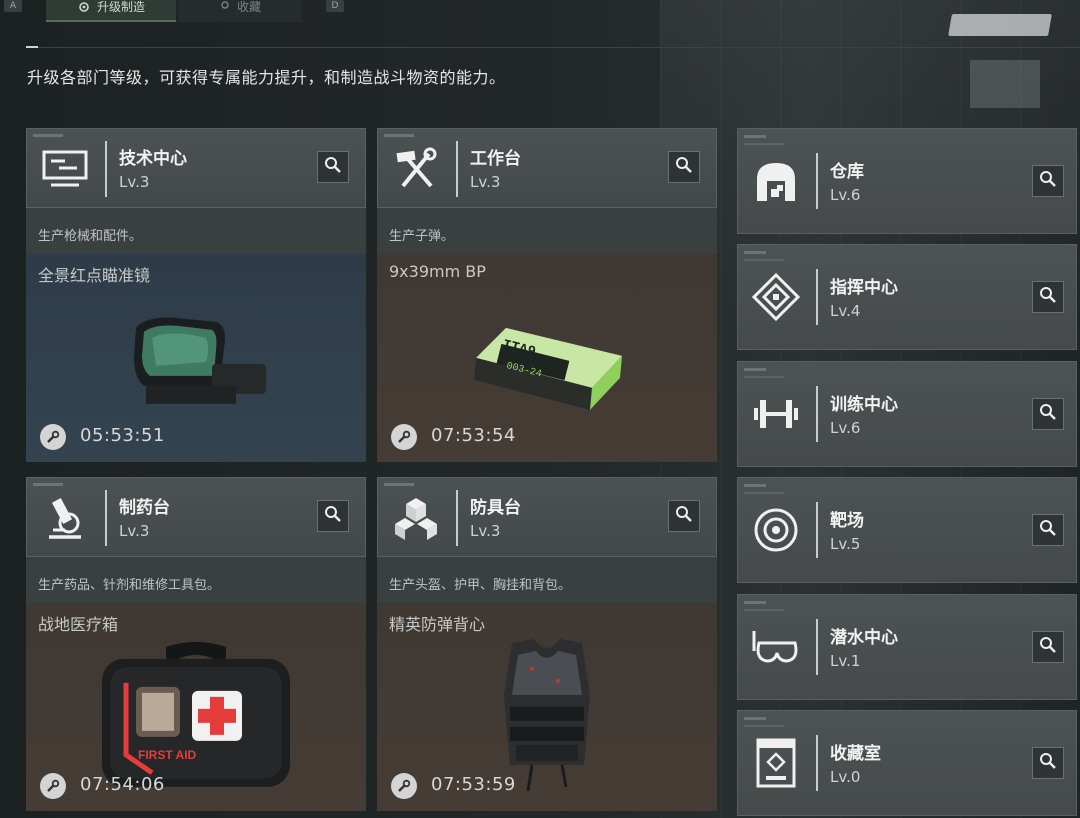  What do you see at coordinates (196, 168) in the screenshot?
I see `station-header: 技术中心 Lv.3` at bounding box center [196, 168].